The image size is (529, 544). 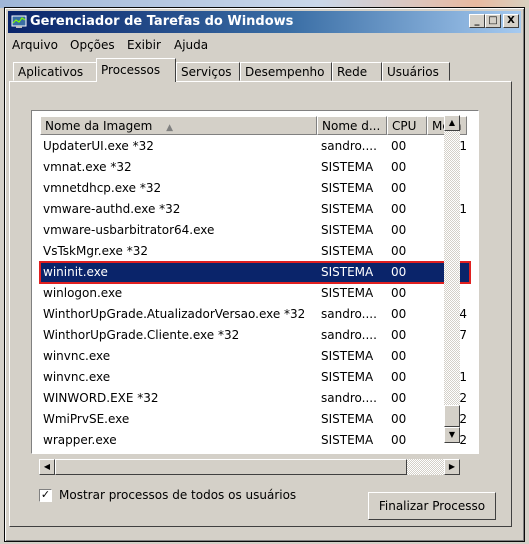 I want to click on column-cpu: CPU, so click(x=407, y=125).